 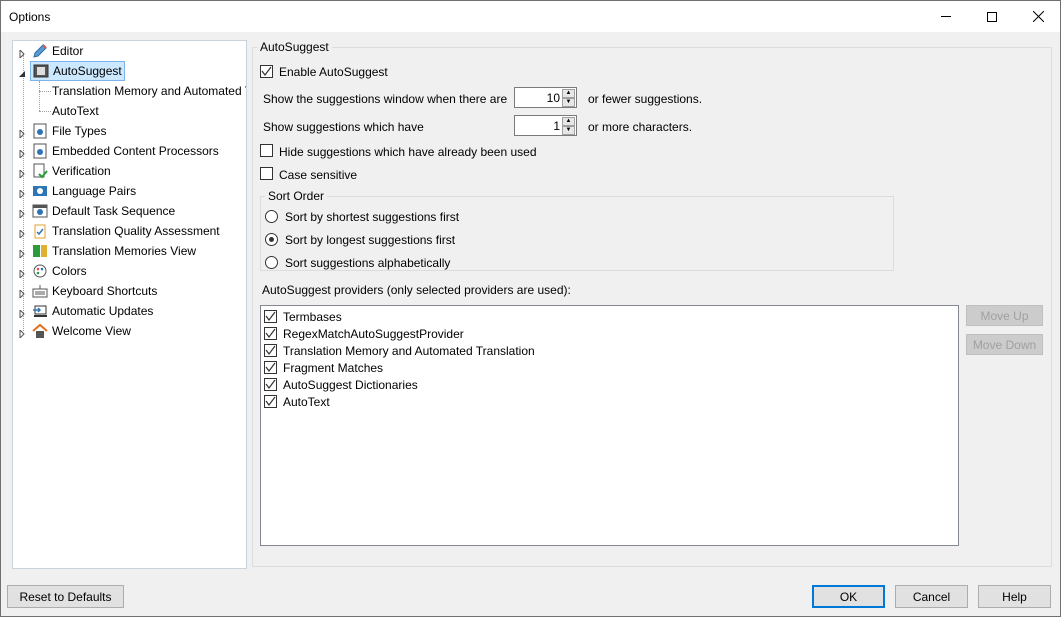 What do you see at coordinates (124, 251) in the screenshot?
I see `tree-item-label: Translation Memories View` at bounding box center [124, 251].